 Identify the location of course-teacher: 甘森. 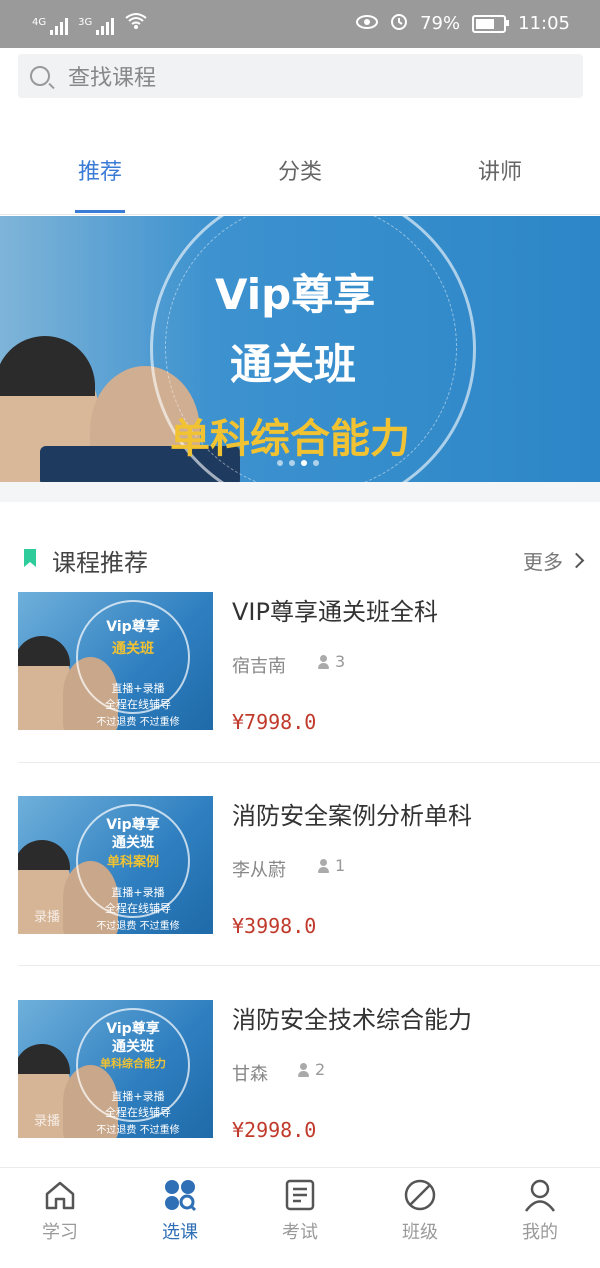
(250, 1074).